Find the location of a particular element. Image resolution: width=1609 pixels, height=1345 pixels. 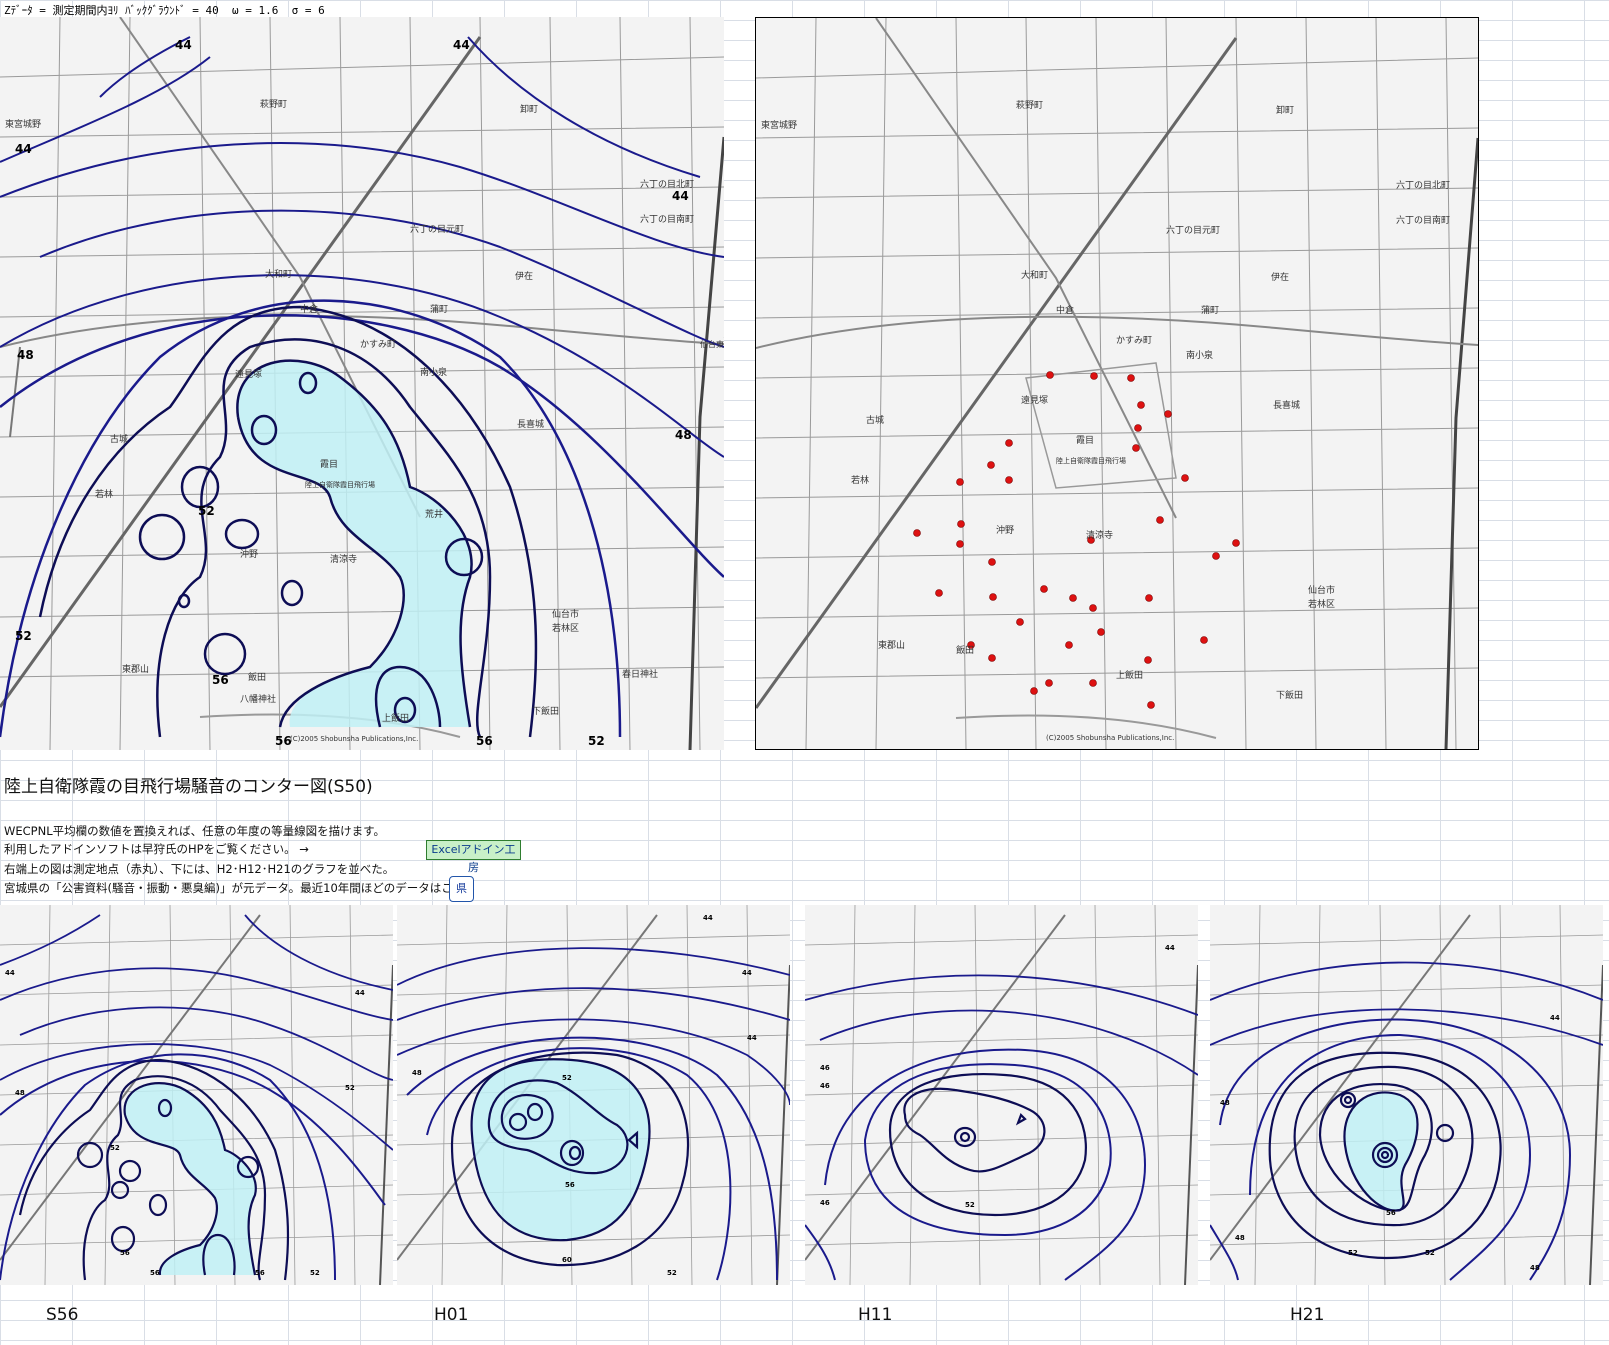

contour-map-h11: 44 46 46 52 46 is located at coordinates (1001, 1095).